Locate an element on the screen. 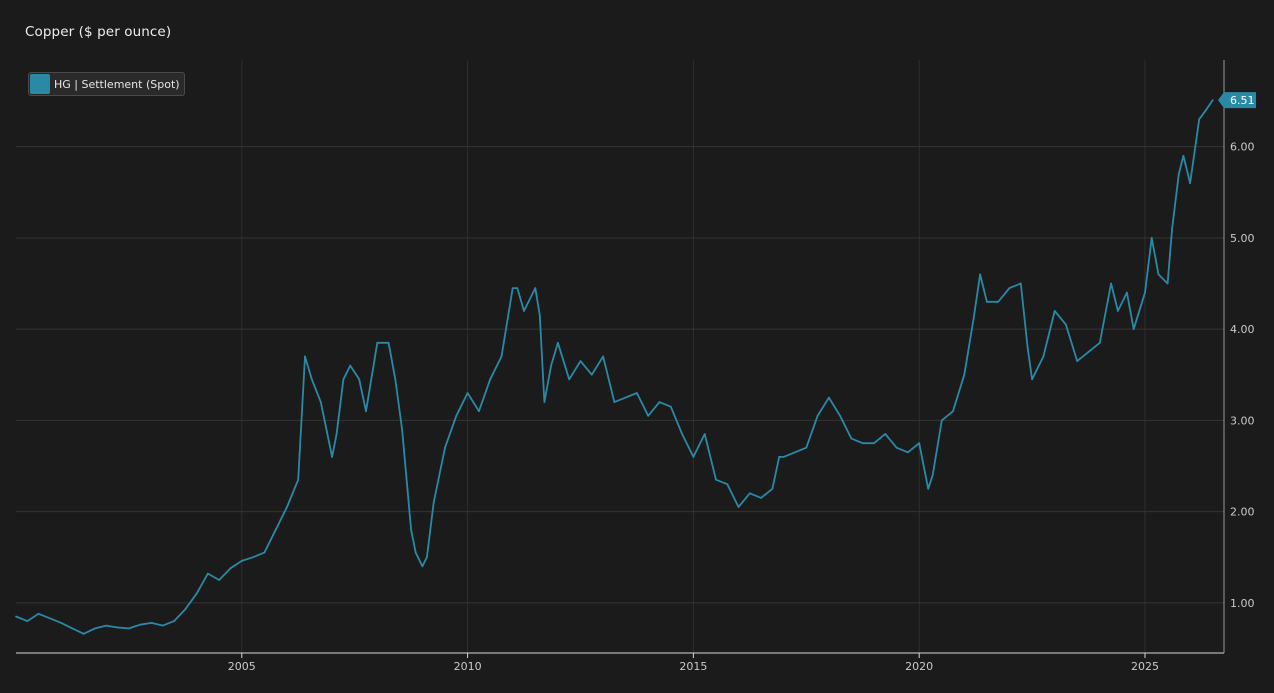  last-value-label: 6.51 is located at coordinates (1242, 100).